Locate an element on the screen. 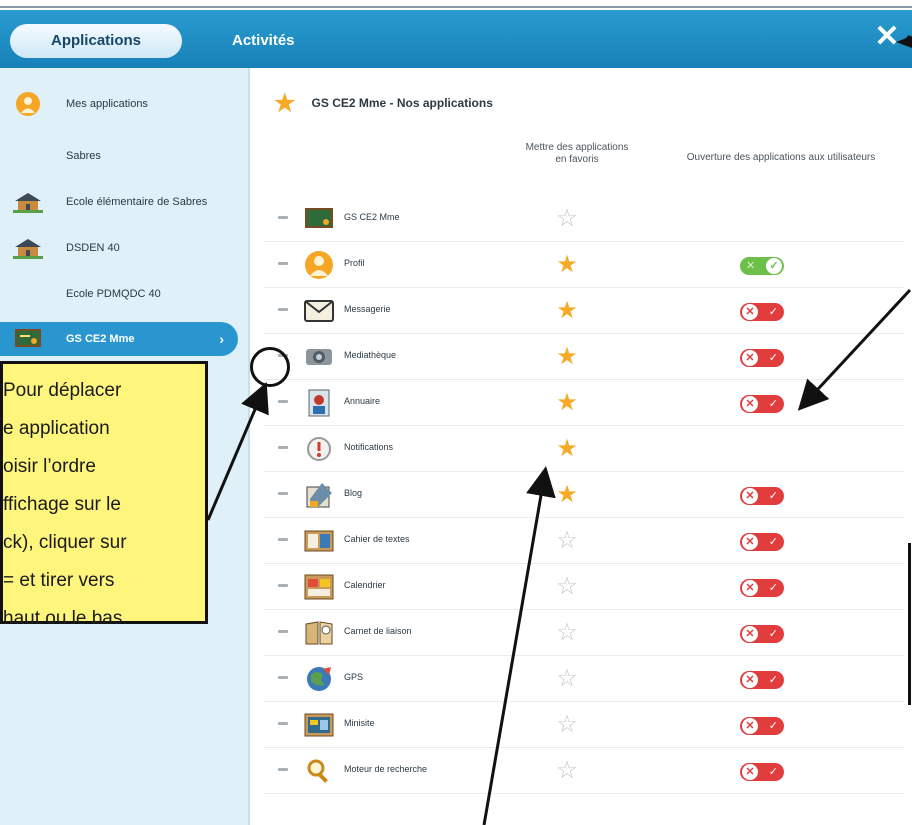 The height and width of the screenshot is (825, 912). app-name: Minisite is located at coordinates (359, 723).